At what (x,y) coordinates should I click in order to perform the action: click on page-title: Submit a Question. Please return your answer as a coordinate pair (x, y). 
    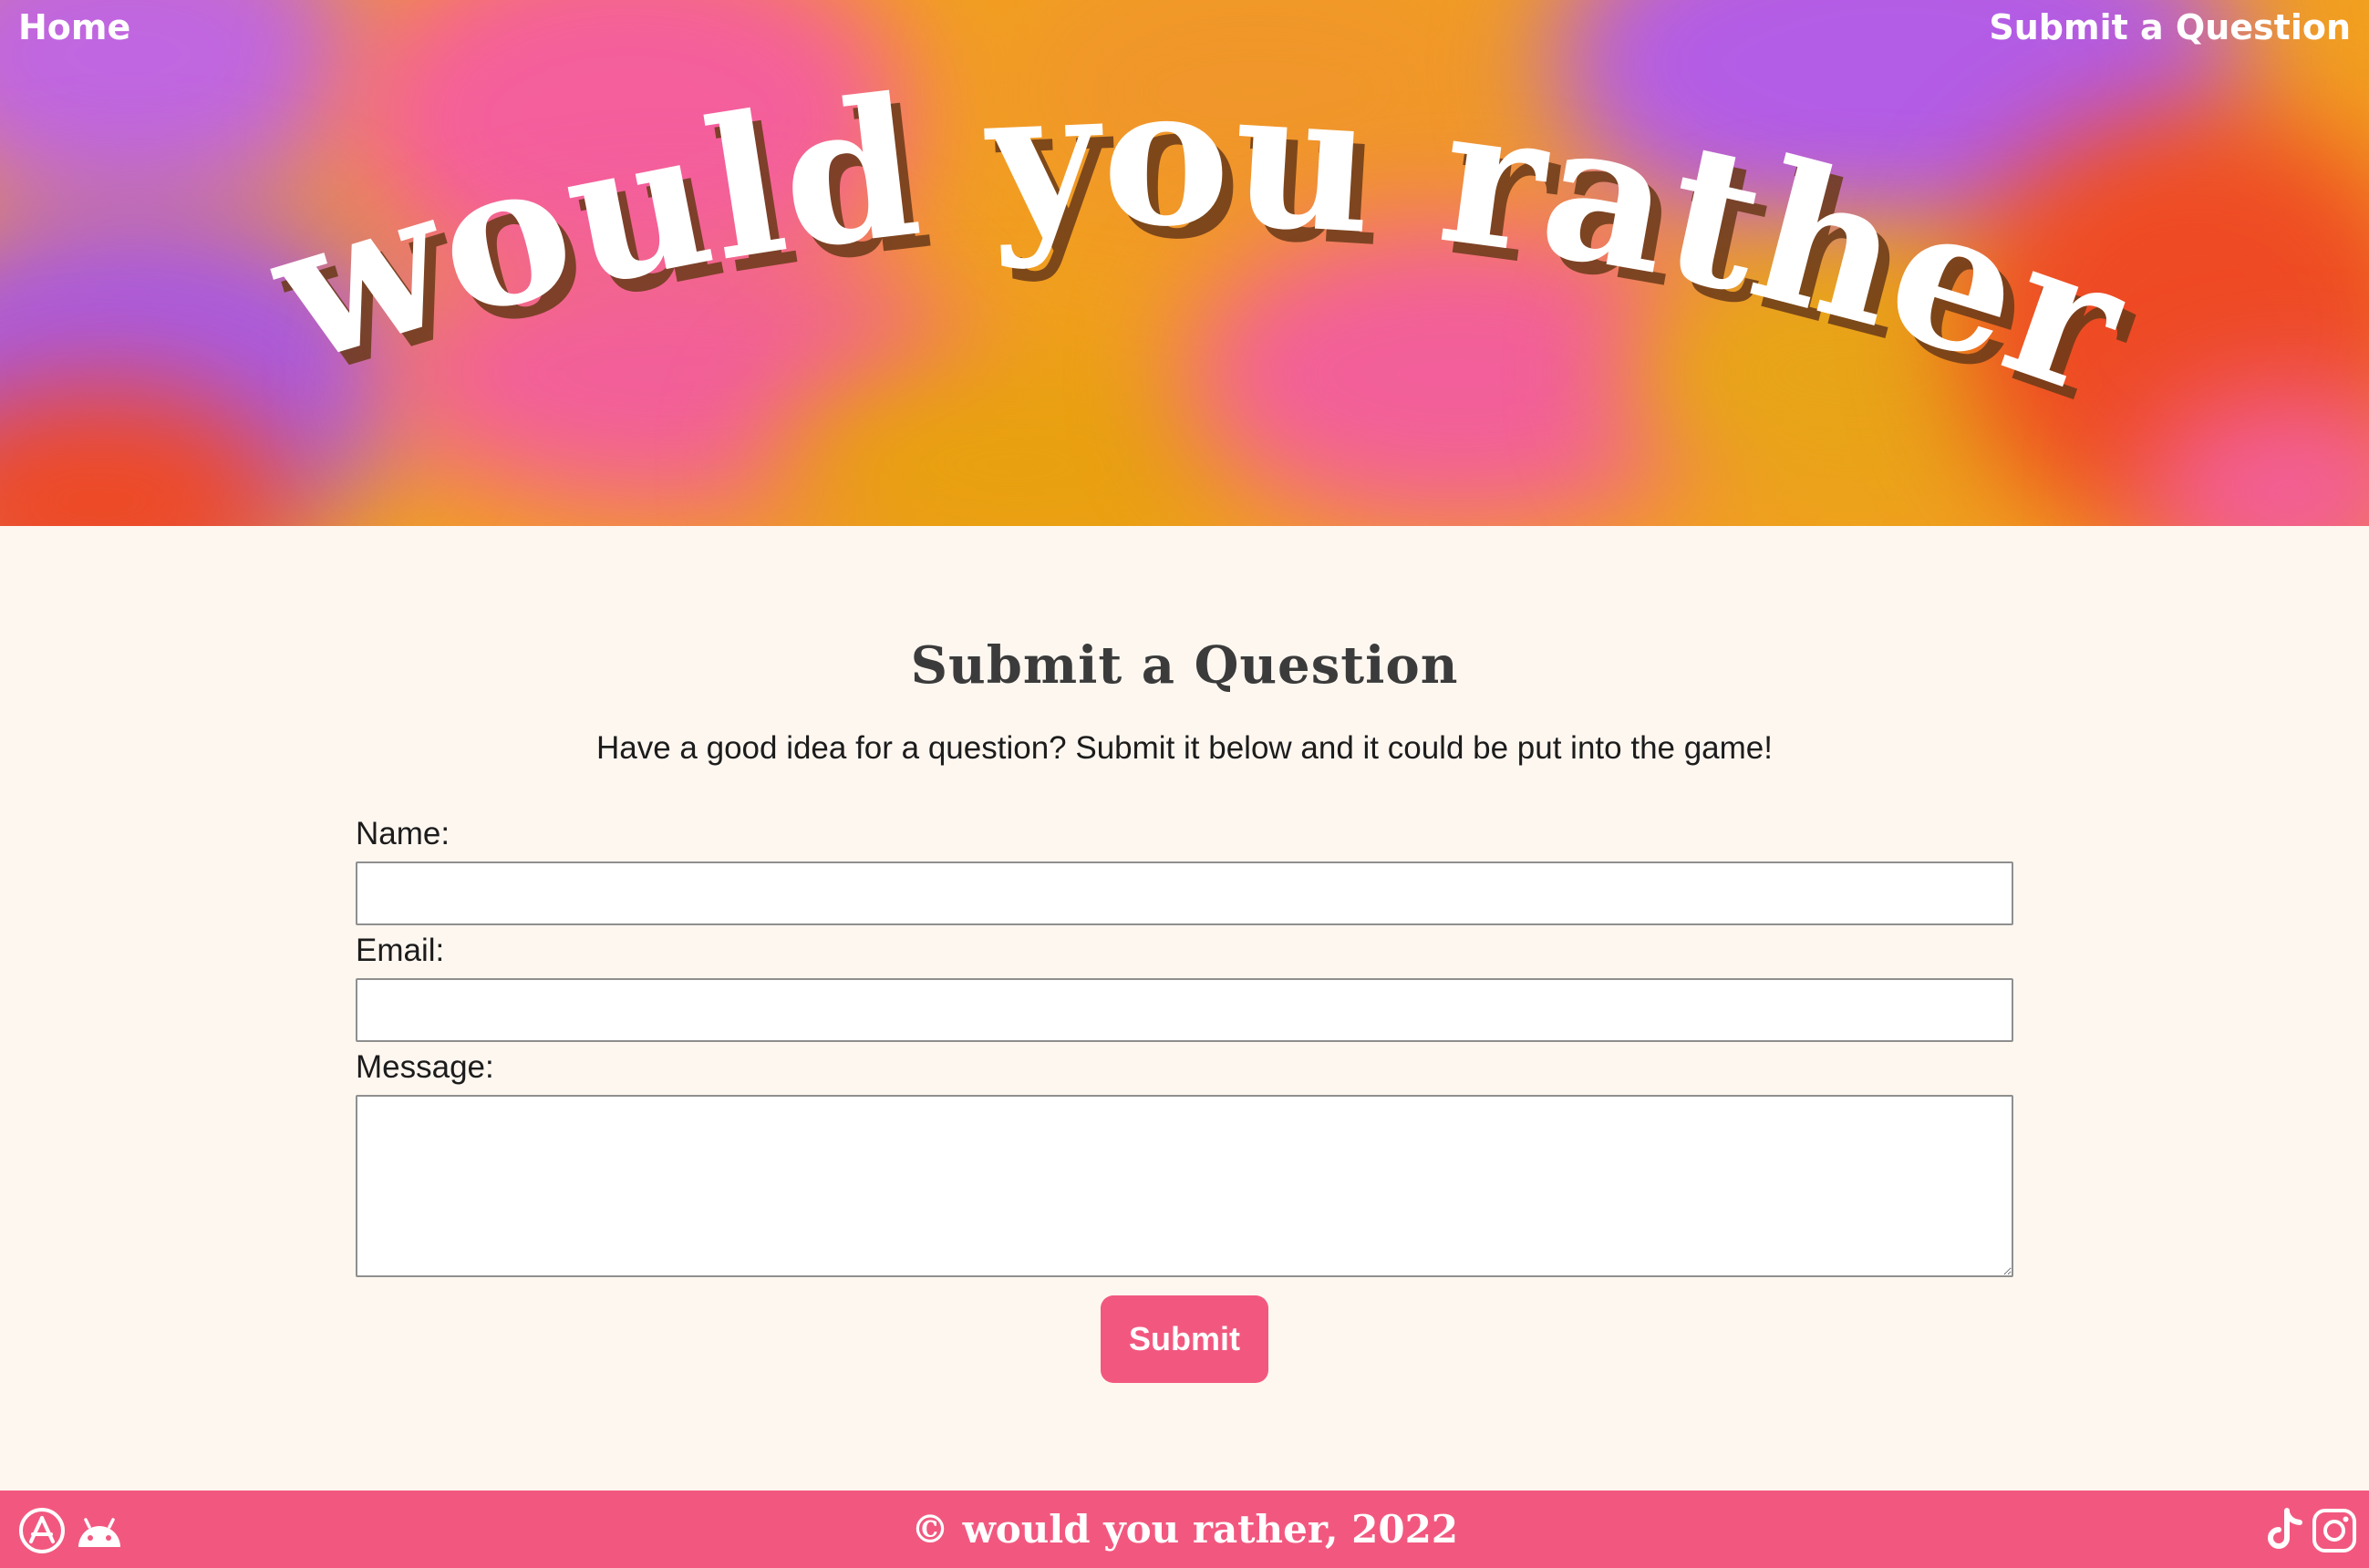
    Looking at the image, I should click on (1184, 665).